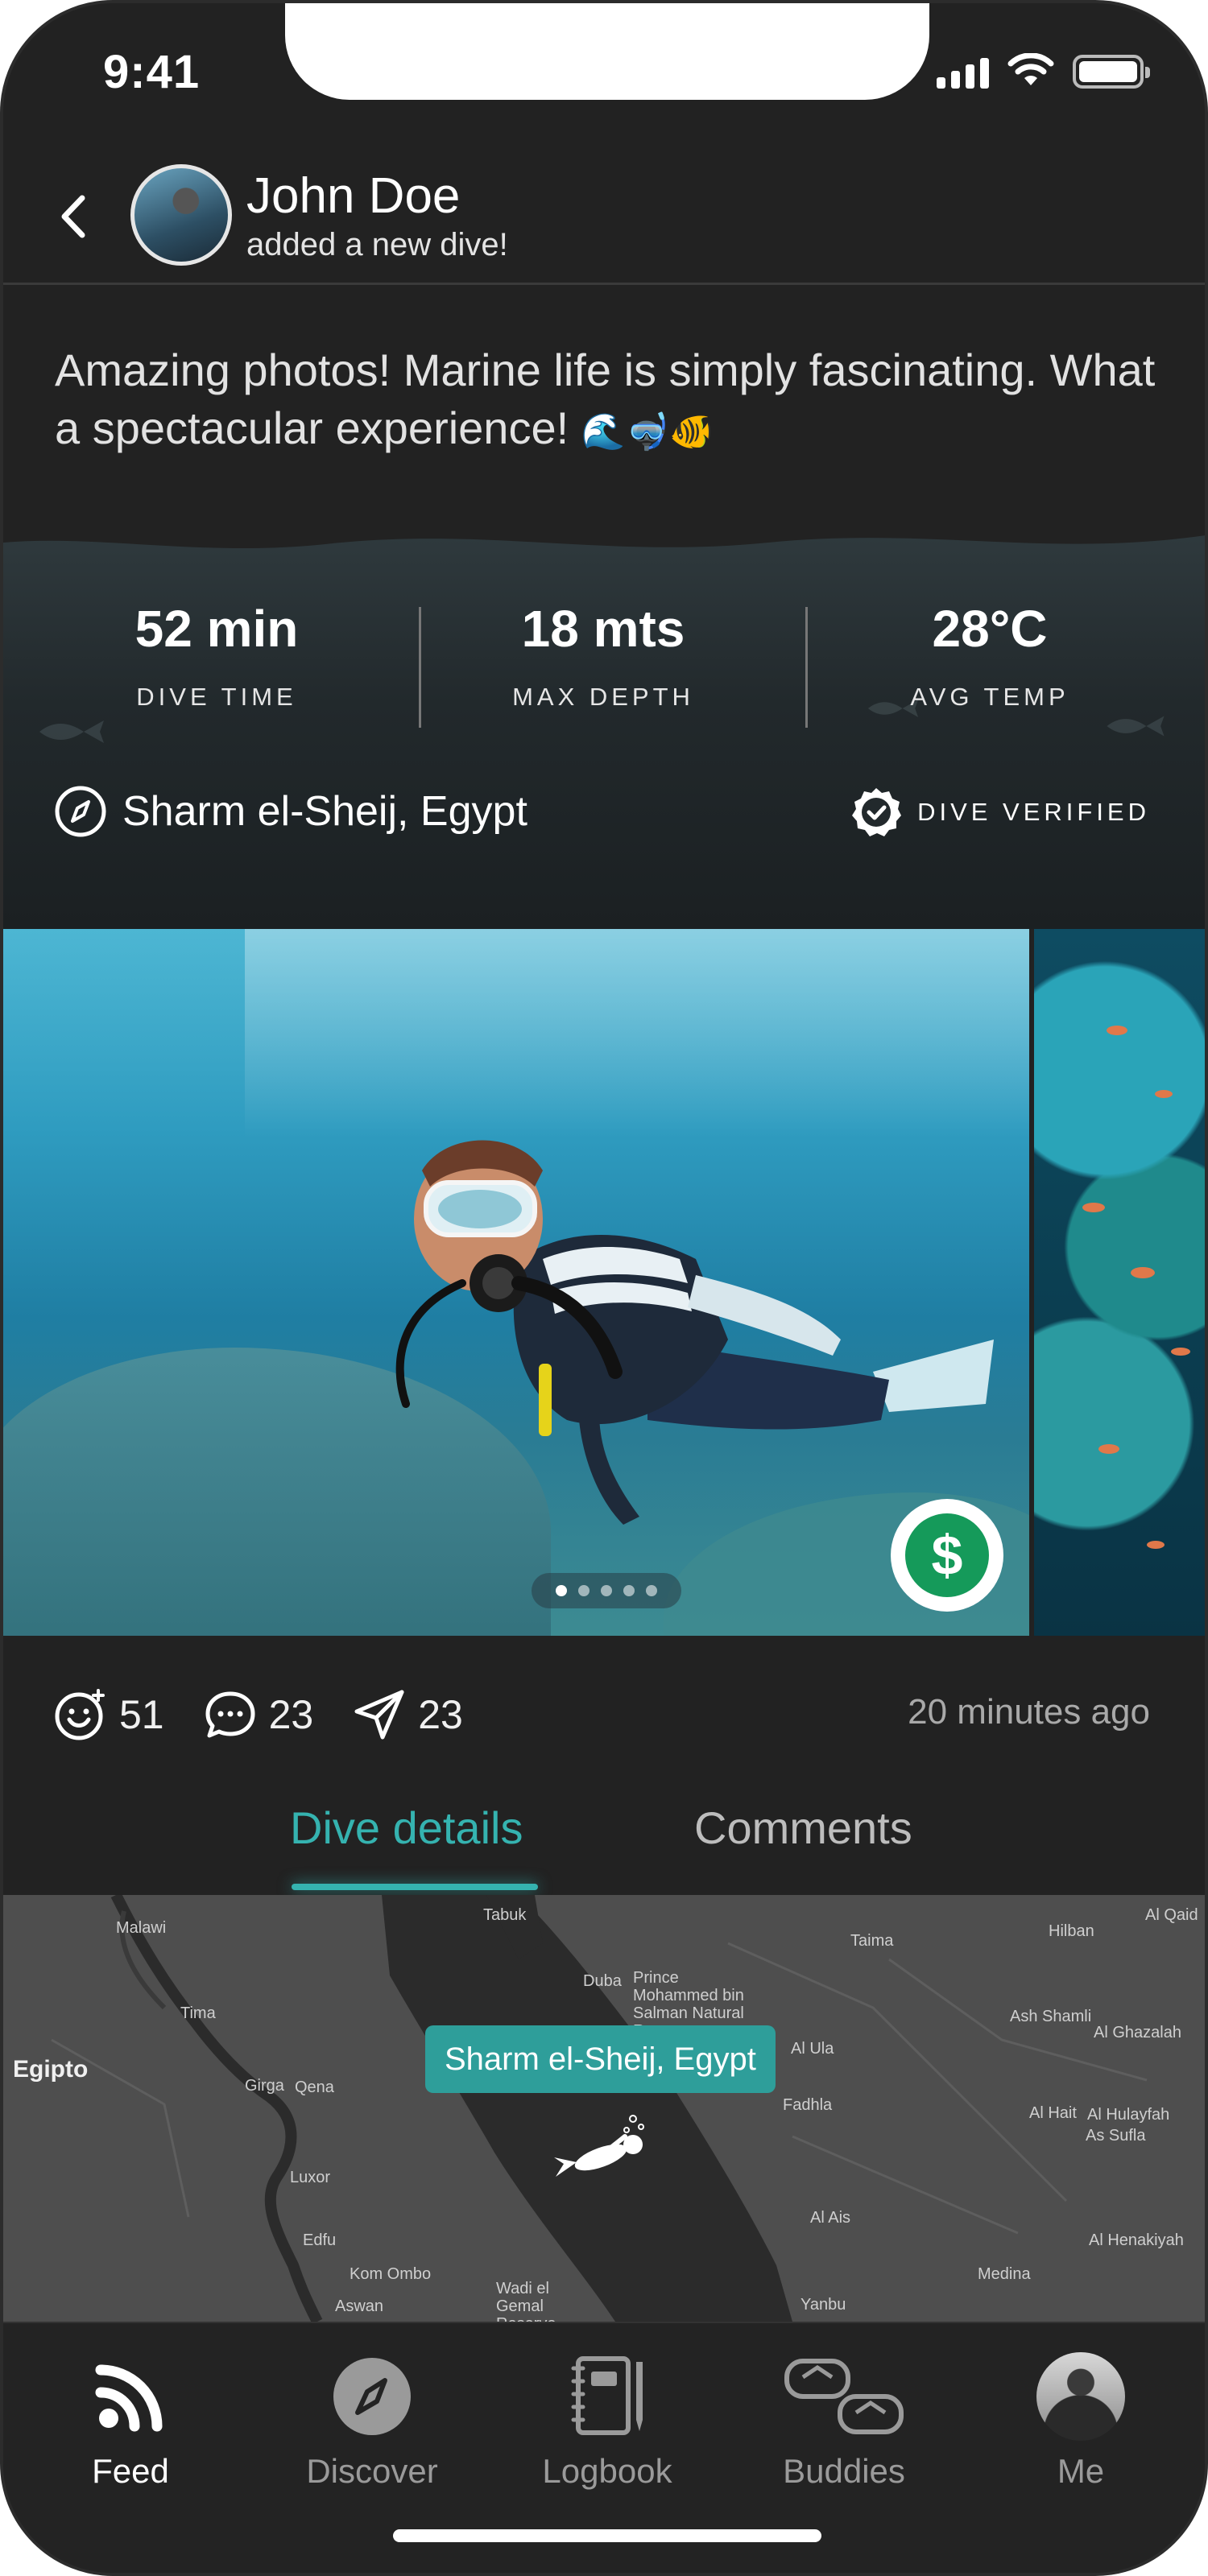  Describe the element at coordinates (353, 196) in the screenshot. I see `user-name: John Doe` at that location.